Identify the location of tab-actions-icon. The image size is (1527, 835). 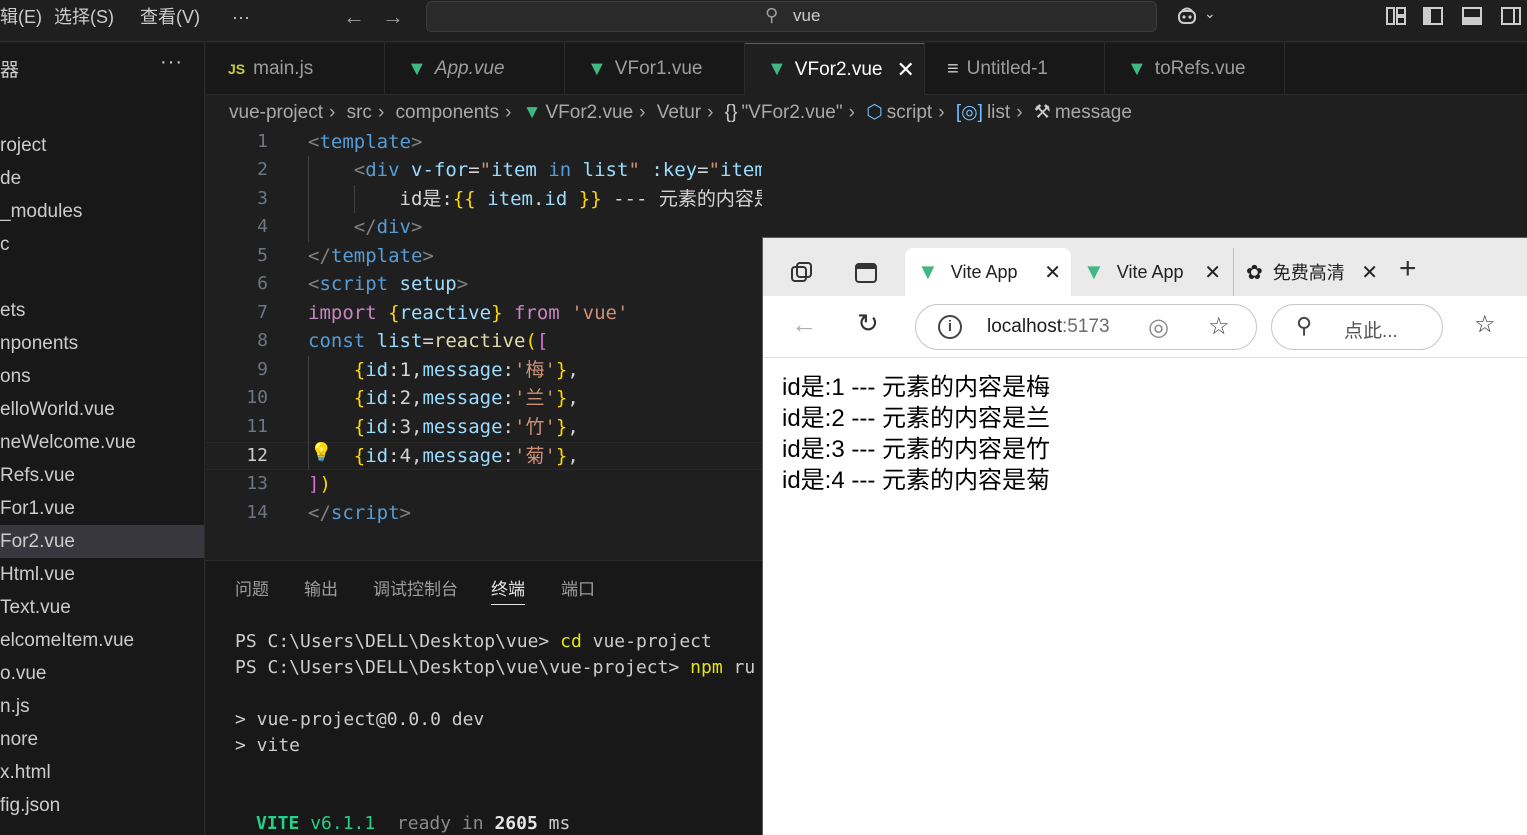
(866, 273).